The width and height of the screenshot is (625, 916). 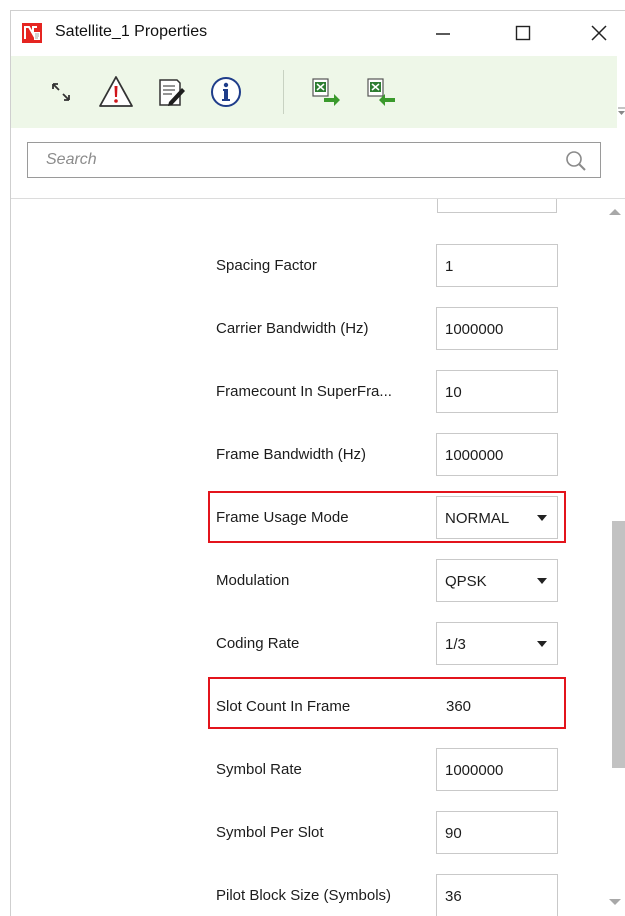 I want to click on import-excel-button, so click(x=381, y=92).